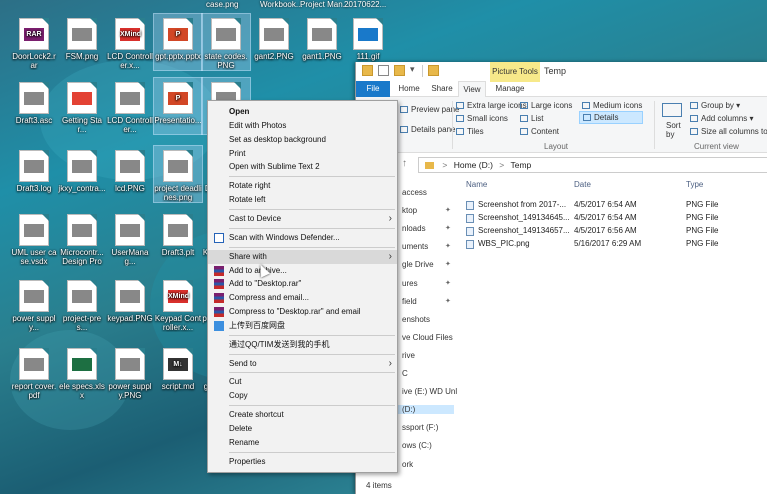 This screenshot has width=767, height=494. Describe the element at coordinates (302, 284) in the screenshot. I see `menu-item-add-to-desktop-rar: Add to "Desktop.rar"` at that location.